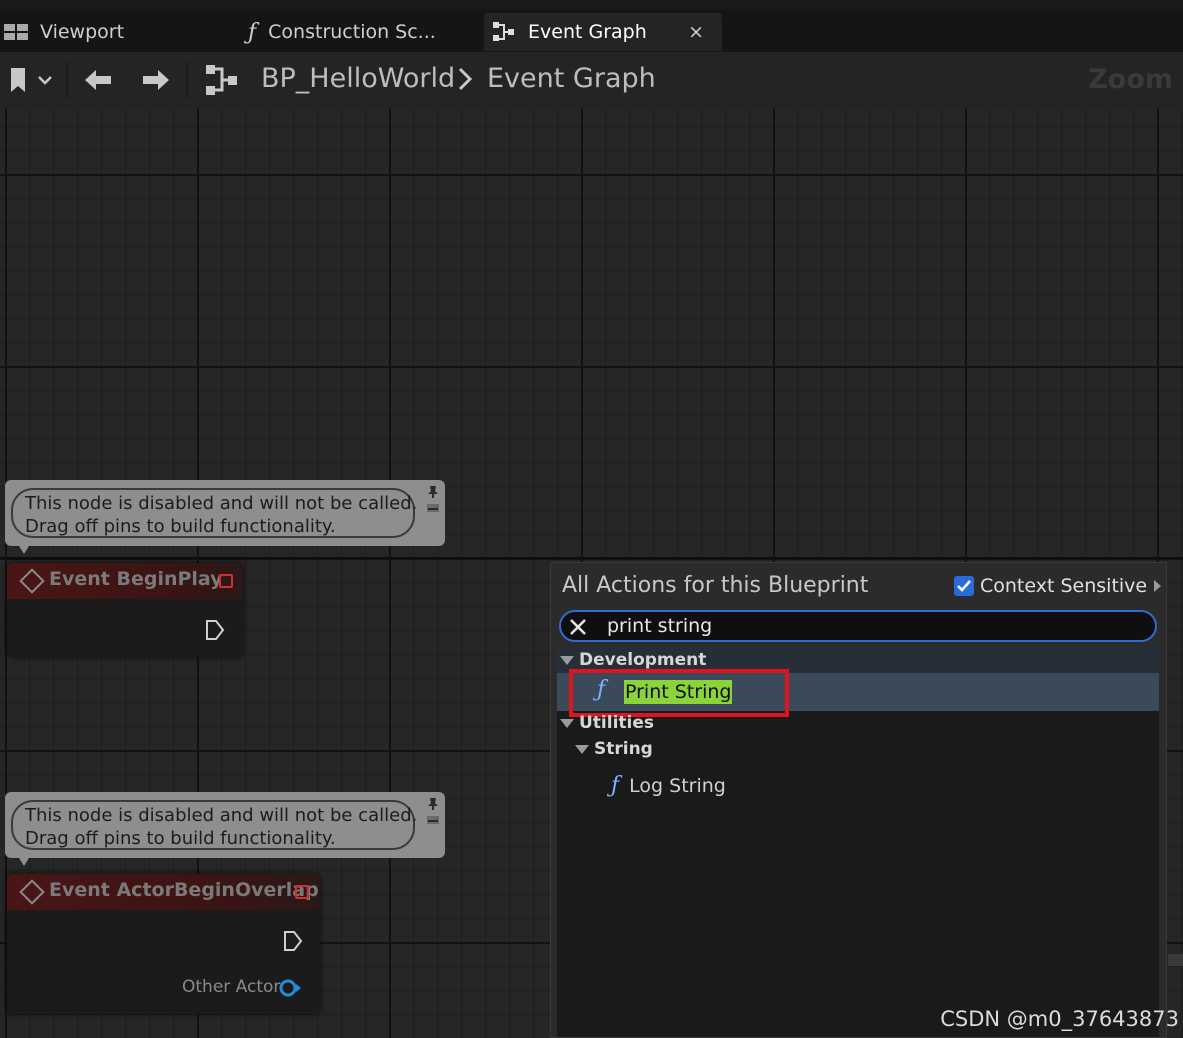 This screenshot has width=1183, height=1038. Describe the element at coordinates (222, 80) in the screenshot. I see `event-graph-crumb-icon` at that location.